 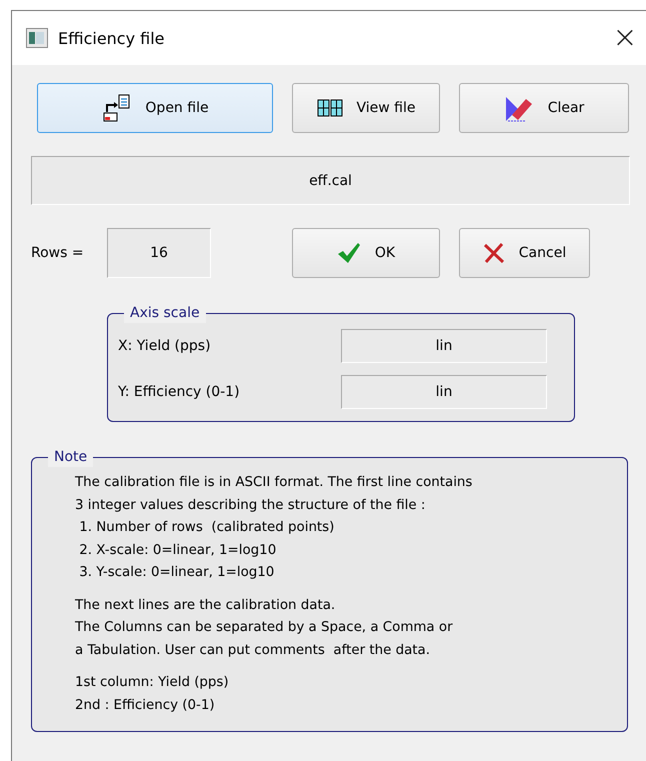 I want to click on note-text: The calibration file is in ASCII format. The first line contains, so click(x=274, y=483).